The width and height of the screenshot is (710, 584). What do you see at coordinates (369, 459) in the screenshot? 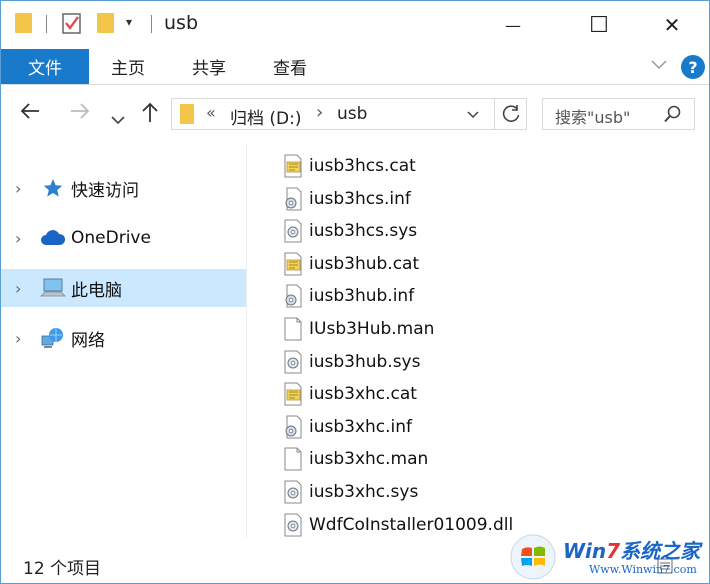
I see `file-name: iusb3xhc.man` at bounding box center [369, 459].